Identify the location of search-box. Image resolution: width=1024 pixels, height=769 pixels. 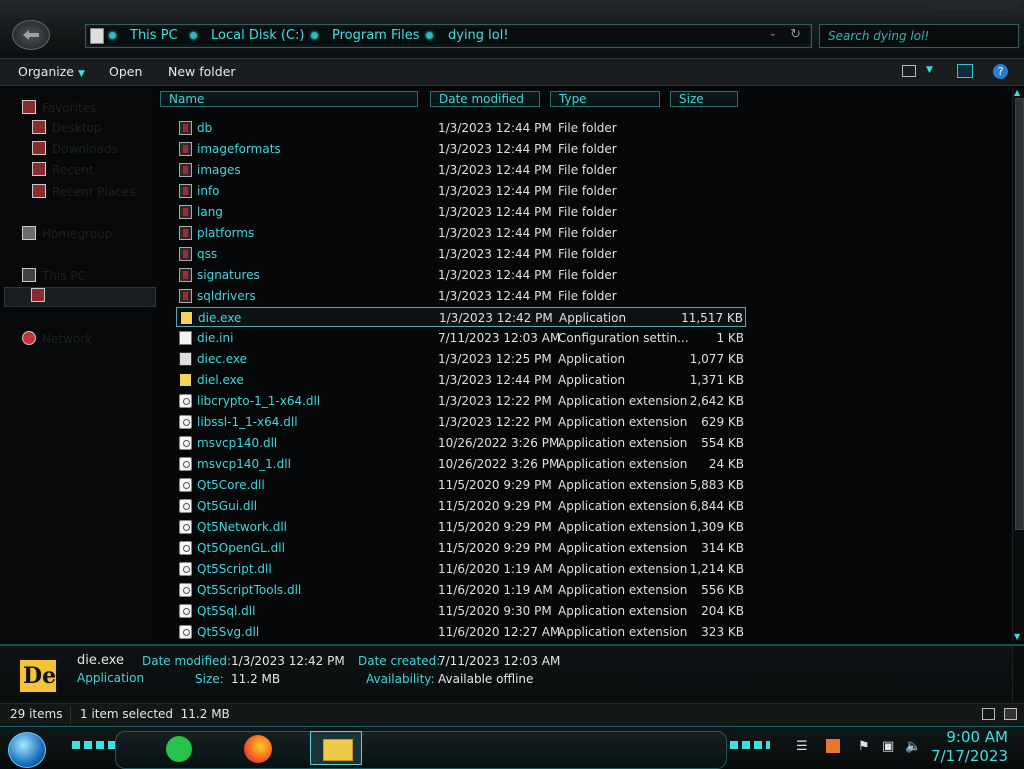
(919, 36).